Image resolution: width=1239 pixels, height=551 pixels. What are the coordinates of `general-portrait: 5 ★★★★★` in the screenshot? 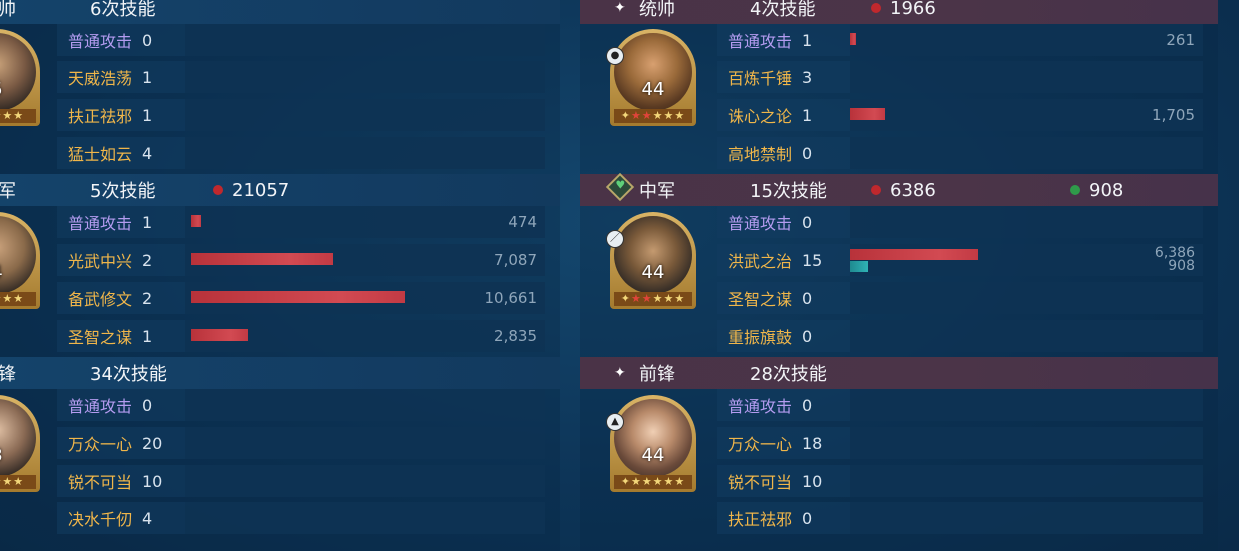 It's located at (20, 77).